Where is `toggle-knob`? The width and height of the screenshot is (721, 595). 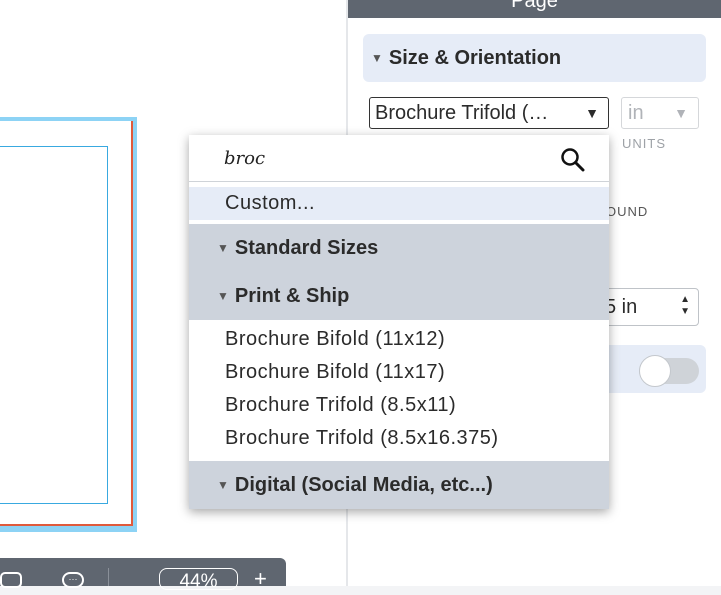 toggle-knob is located at coordinates (655, 371).